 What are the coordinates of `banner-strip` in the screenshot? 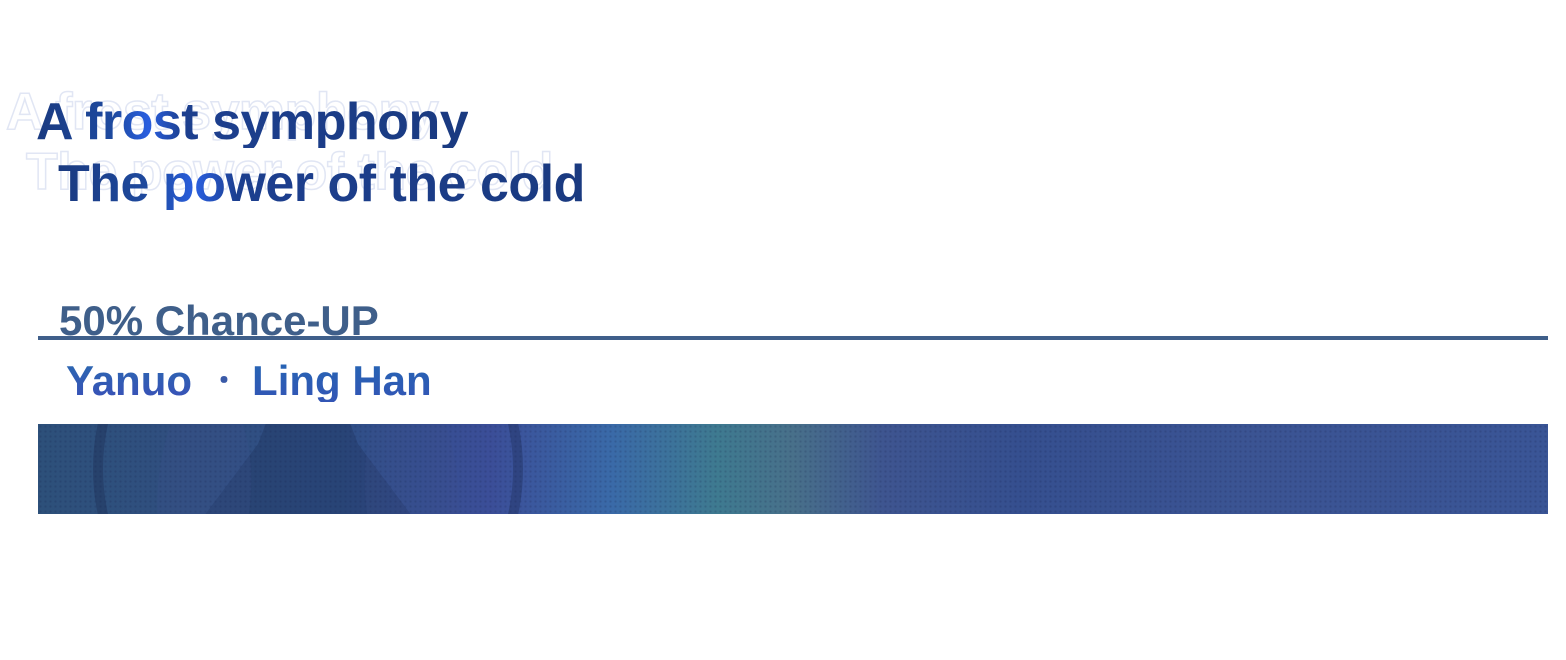 It's located at (793, 469).